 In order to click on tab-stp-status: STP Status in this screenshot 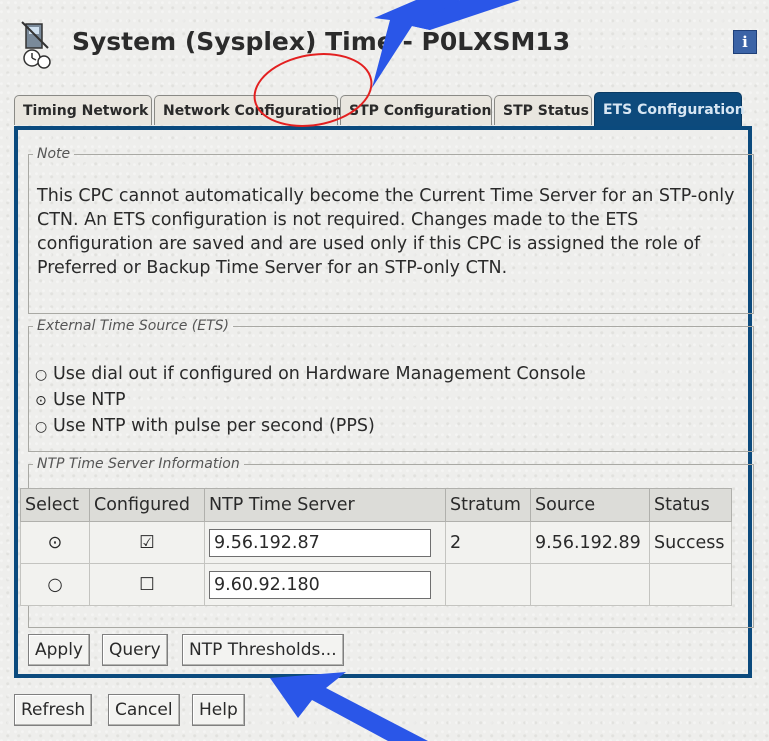, I will do `click(543, 110)`.